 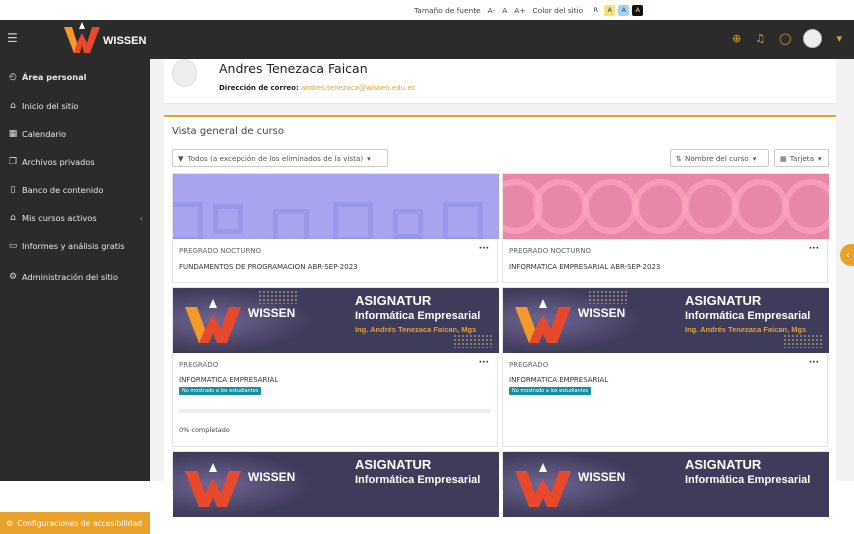 I want to click on color-option-blue: A, so click(x=624, y=10).